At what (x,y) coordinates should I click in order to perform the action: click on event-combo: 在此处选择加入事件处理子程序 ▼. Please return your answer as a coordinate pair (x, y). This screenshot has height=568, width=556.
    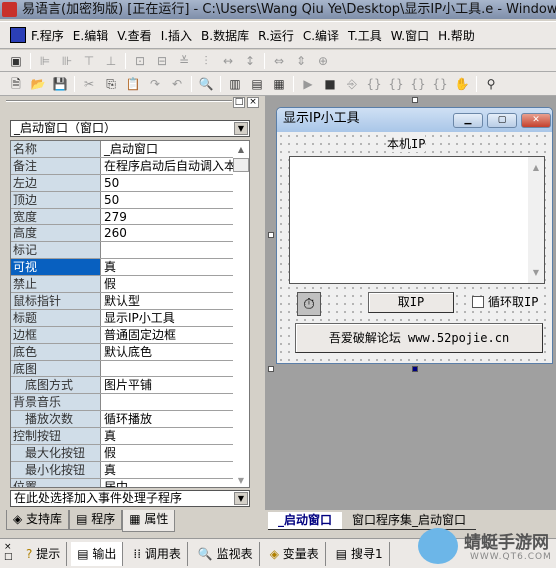
    Looking at the image, I should click on (130, 498).